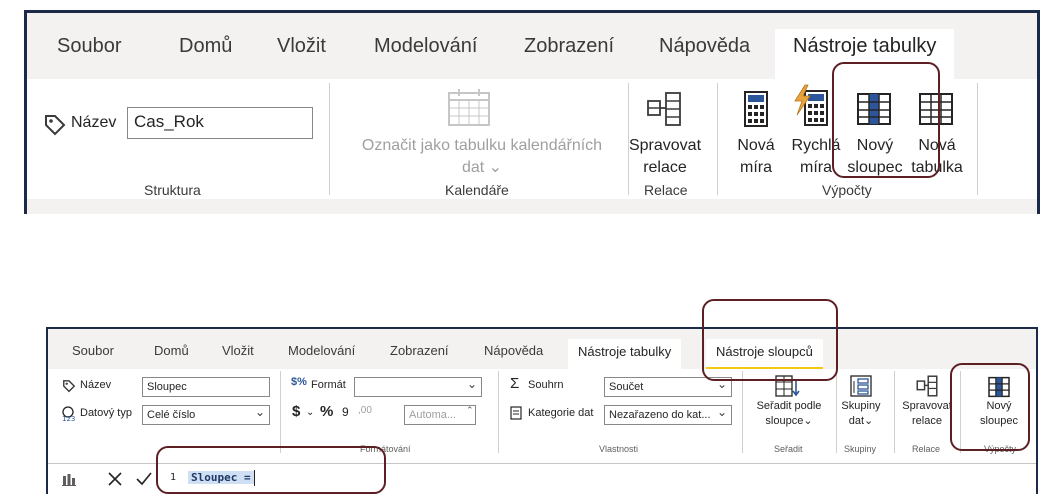  What do you see at coordinates (990, 407) in the screenshot?
I see `highlight-new-column-bottom` at bounding box center [990, 407].